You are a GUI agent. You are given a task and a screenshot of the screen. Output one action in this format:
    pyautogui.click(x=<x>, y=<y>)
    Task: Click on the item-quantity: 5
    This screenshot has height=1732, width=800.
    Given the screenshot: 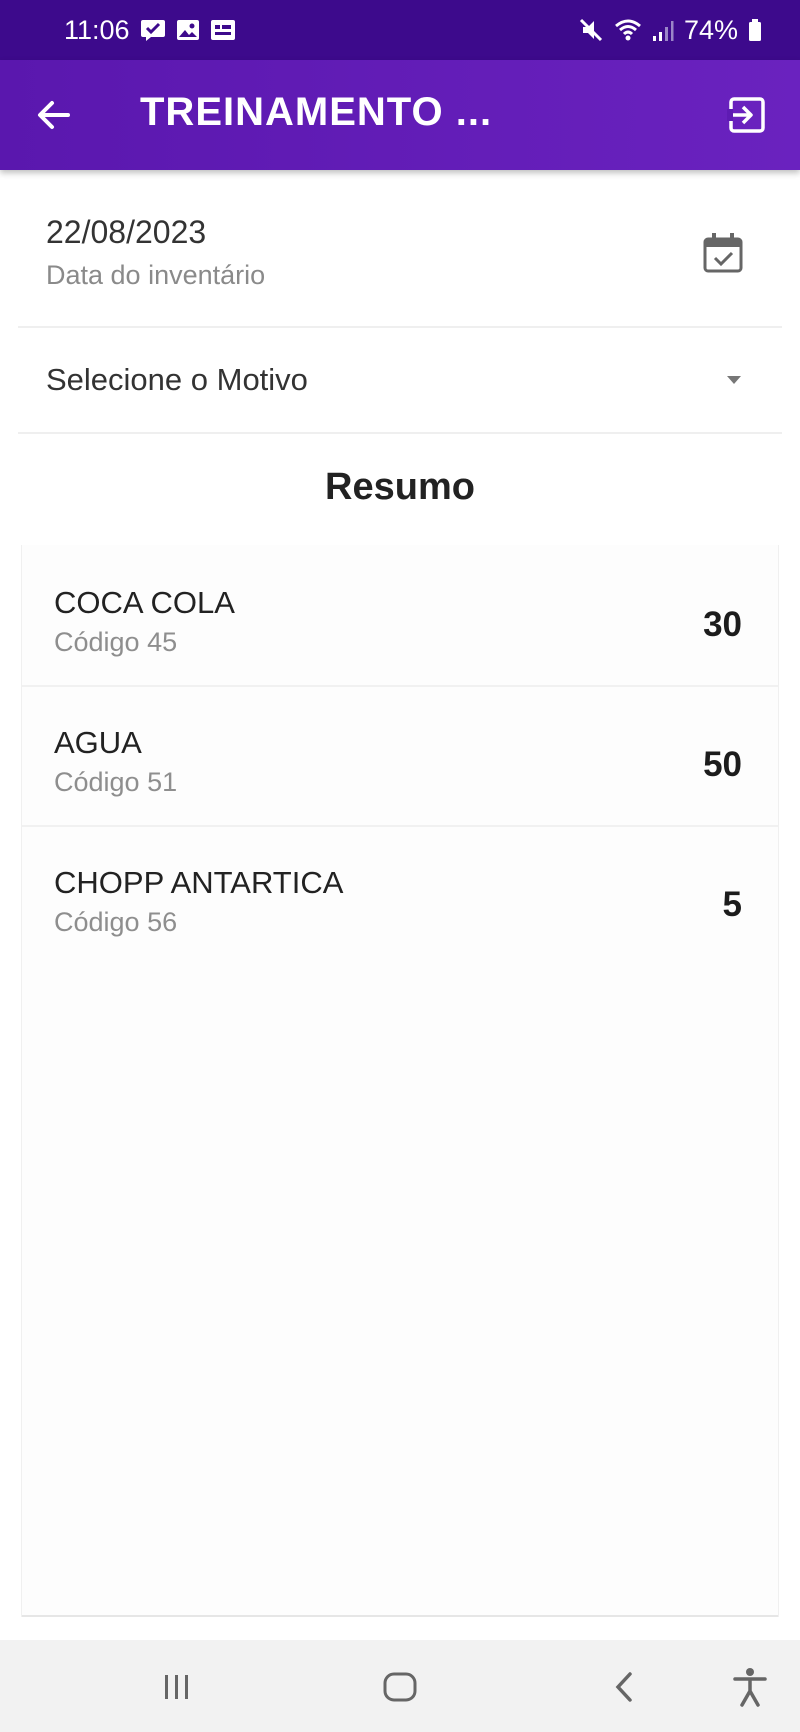 What is the action you would take?
    pyautogui.click(x=732, y=904)
    